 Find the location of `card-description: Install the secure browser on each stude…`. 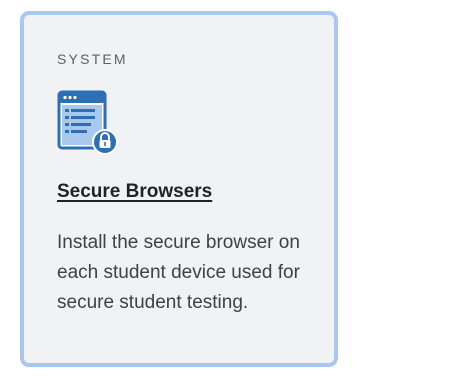

card-description: Install the secure browser on each stude… is located at coordinates (178, 272).